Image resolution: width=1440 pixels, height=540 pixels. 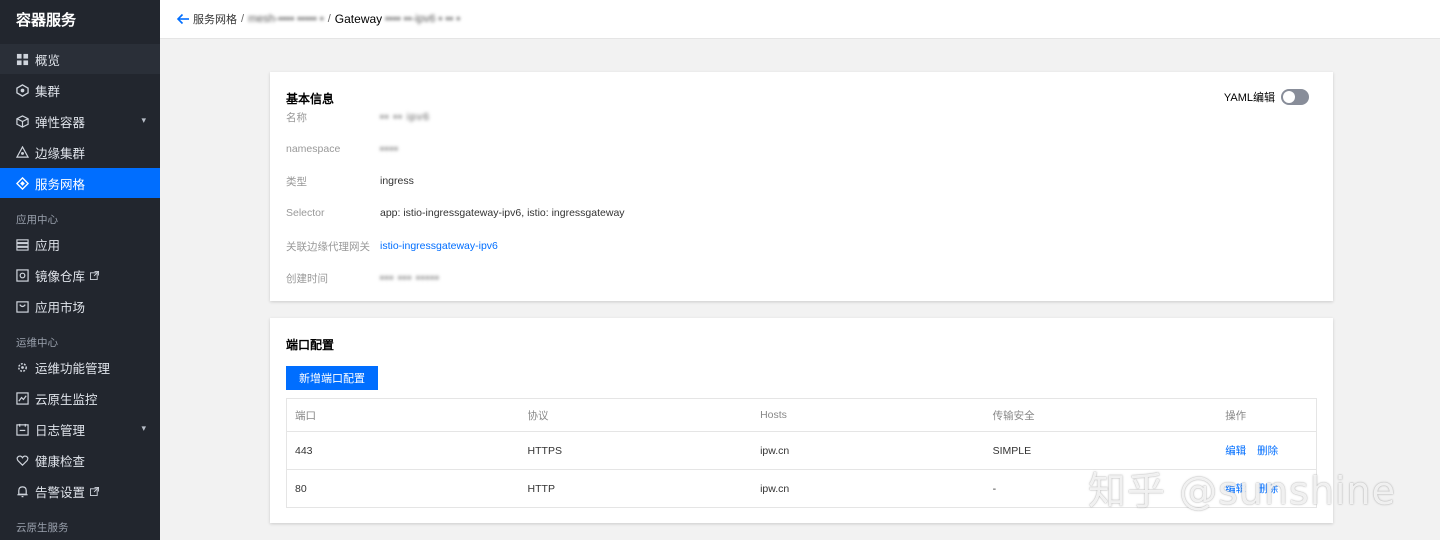 I want to click on sidebar-item-edge-cluster: 边缘集群, so click(x=80, y=152).